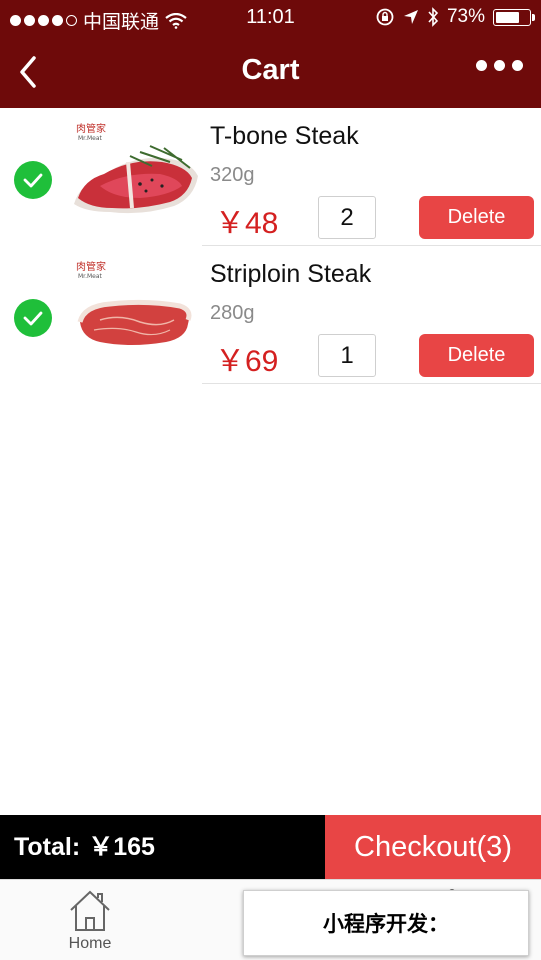 The height and width of the screenshot is (960, 541). I want to click on tab-home-label: Home, so click(90, 943).